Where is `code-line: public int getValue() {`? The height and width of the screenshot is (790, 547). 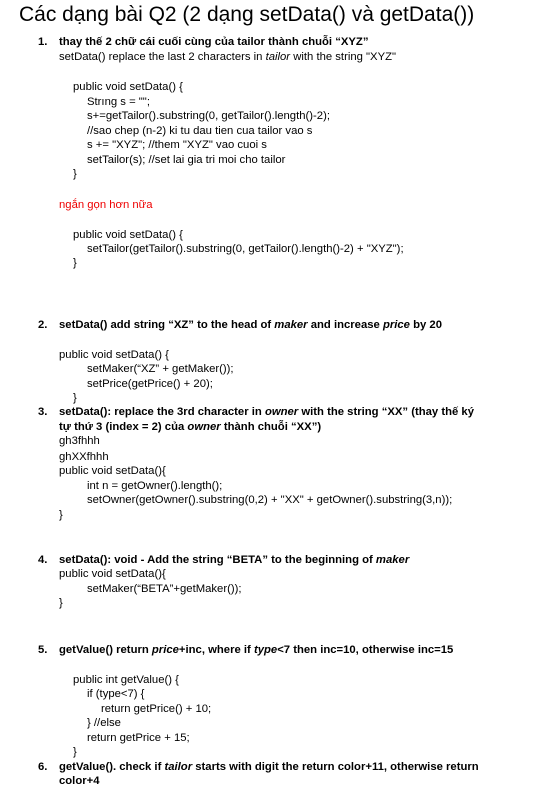
code-line: public int getValue() { is located at coordinates (126, 680).